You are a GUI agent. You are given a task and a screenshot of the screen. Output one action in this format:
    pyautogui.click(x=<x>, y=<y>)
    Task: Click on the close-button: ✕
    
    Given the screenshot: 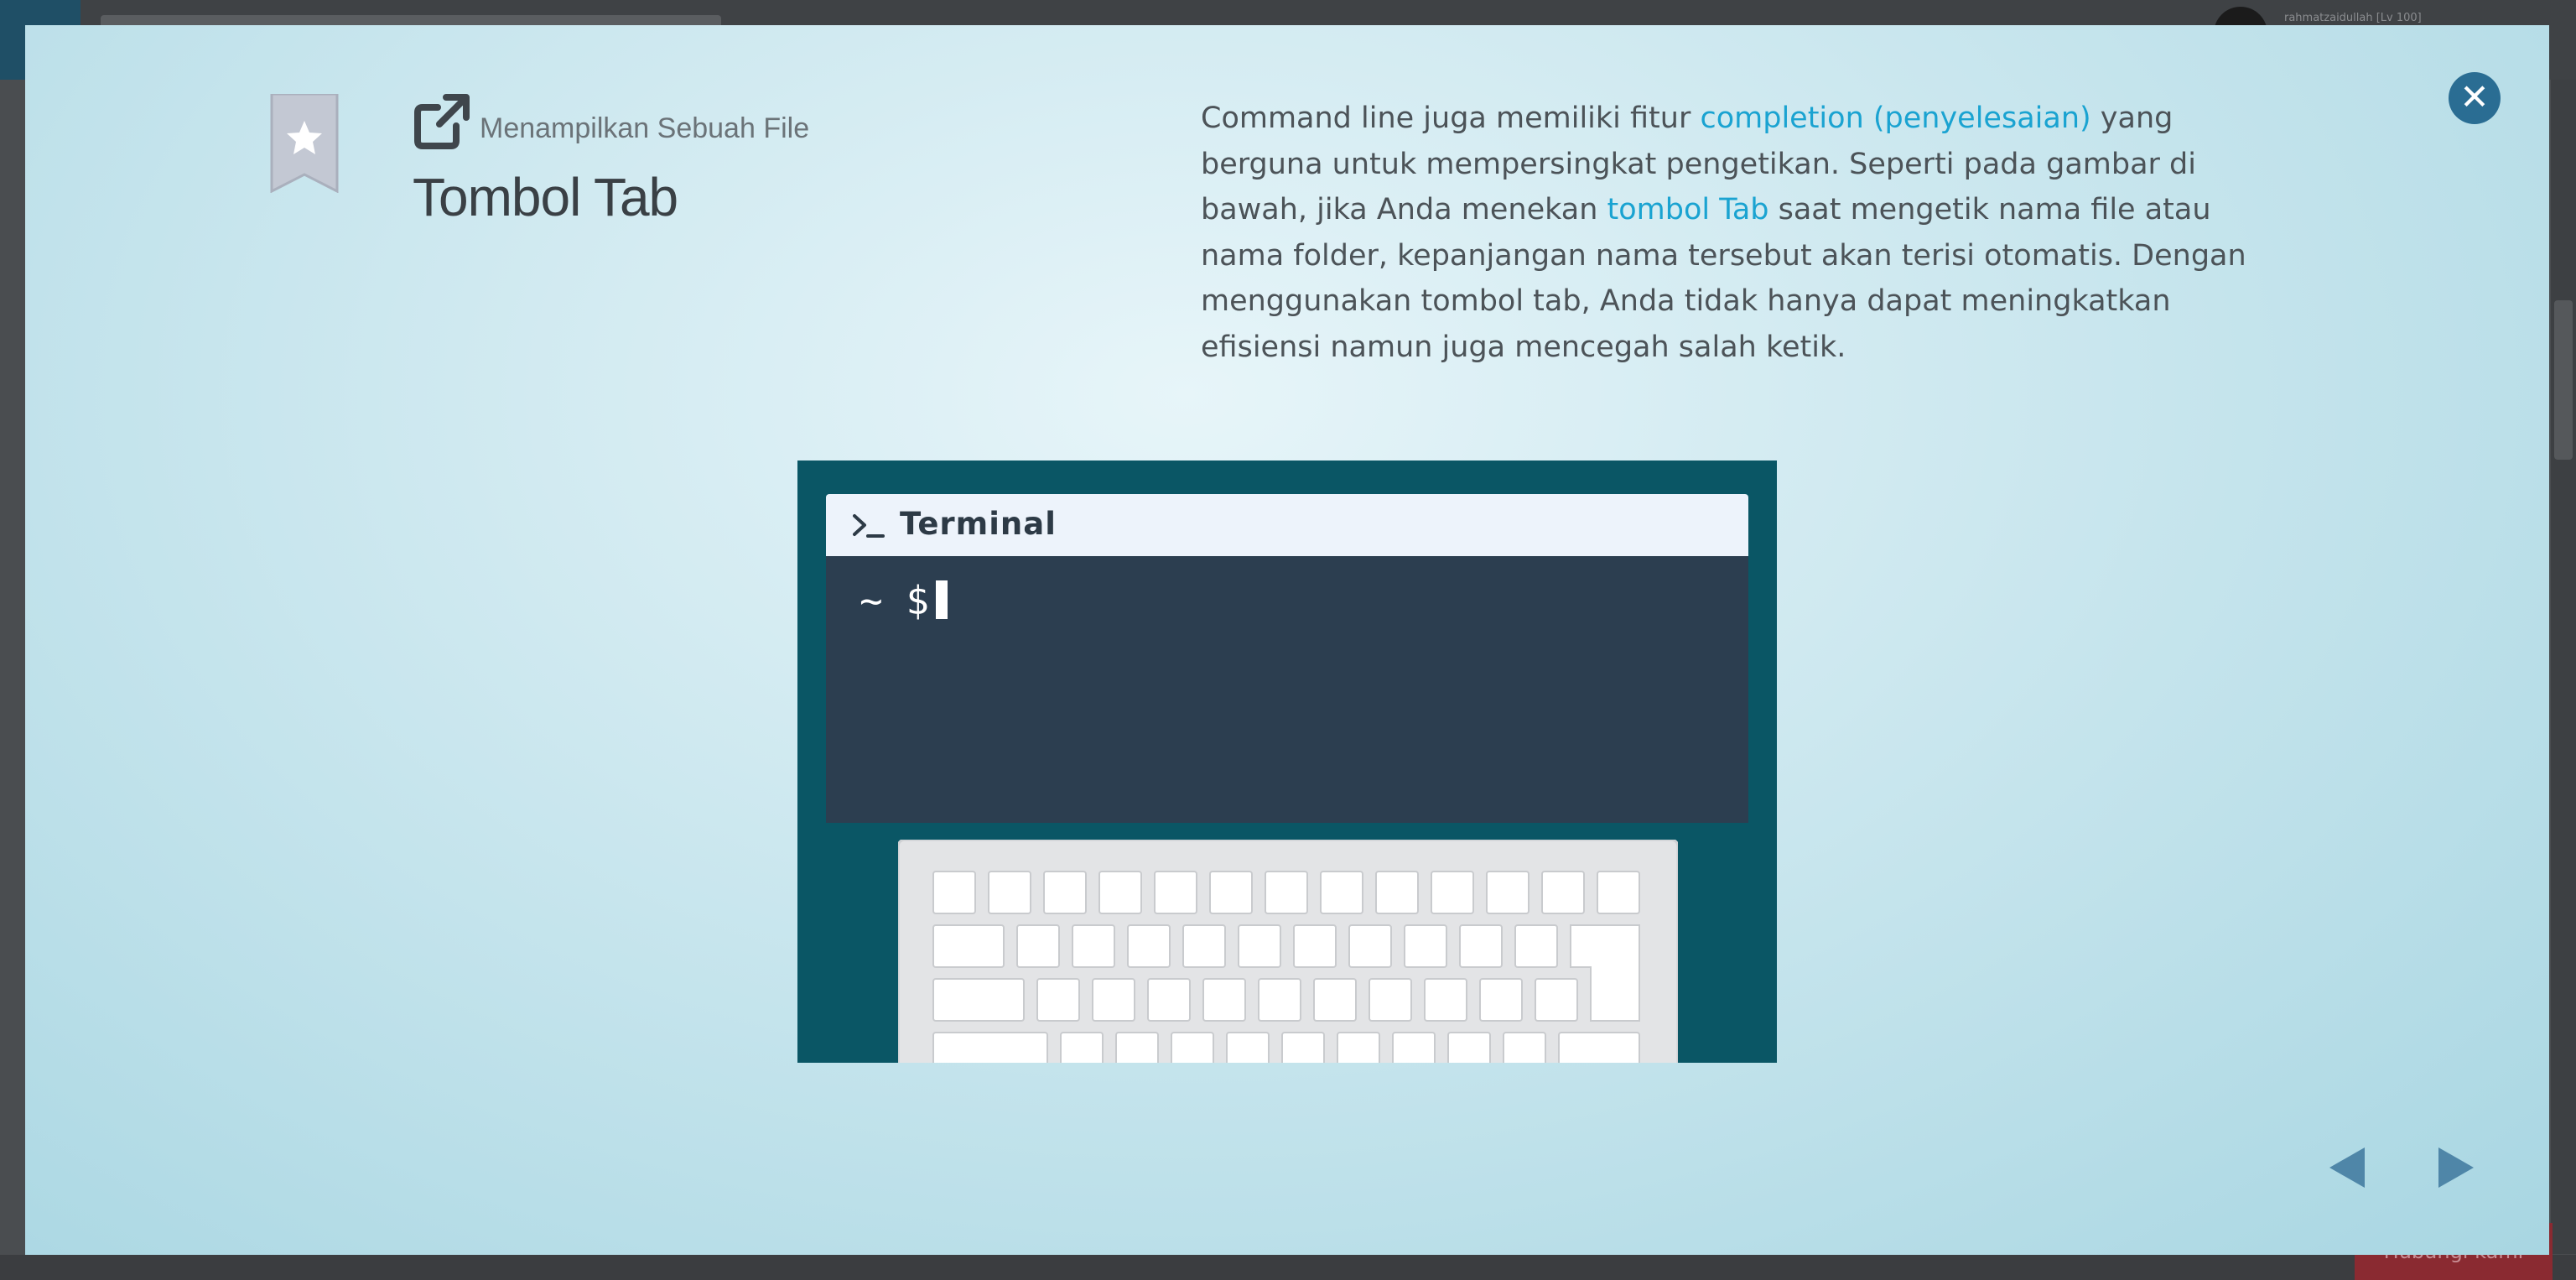 What is the action you would take?
    pyautogui.click(x=2475, y=98)
    